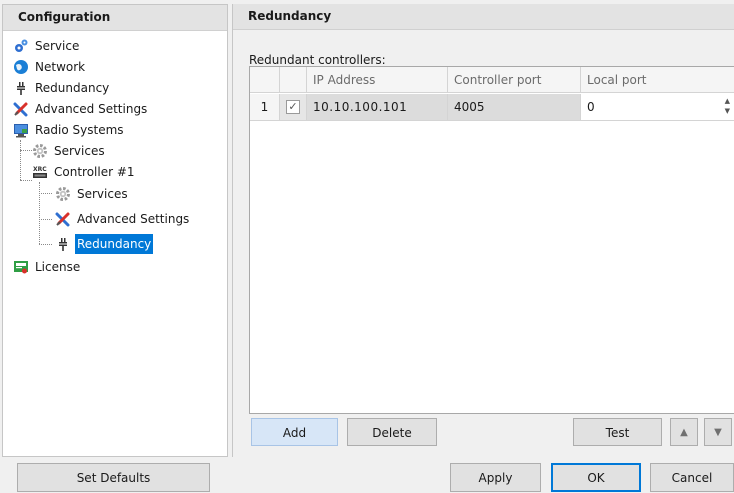 This screenshot has height=493, width=734. What do you see at coordinates (718, 432) in the screenshot?
I see `move-down-button: ▼` at bounding box center [718, 432].